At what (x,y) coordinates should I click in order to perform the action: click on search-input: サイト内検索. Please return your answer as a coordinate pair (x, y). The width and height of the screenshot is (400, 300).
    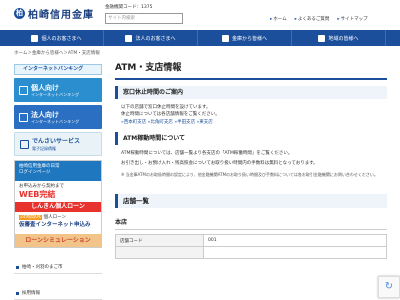
    Looking at the image, I should click on (144, 18).